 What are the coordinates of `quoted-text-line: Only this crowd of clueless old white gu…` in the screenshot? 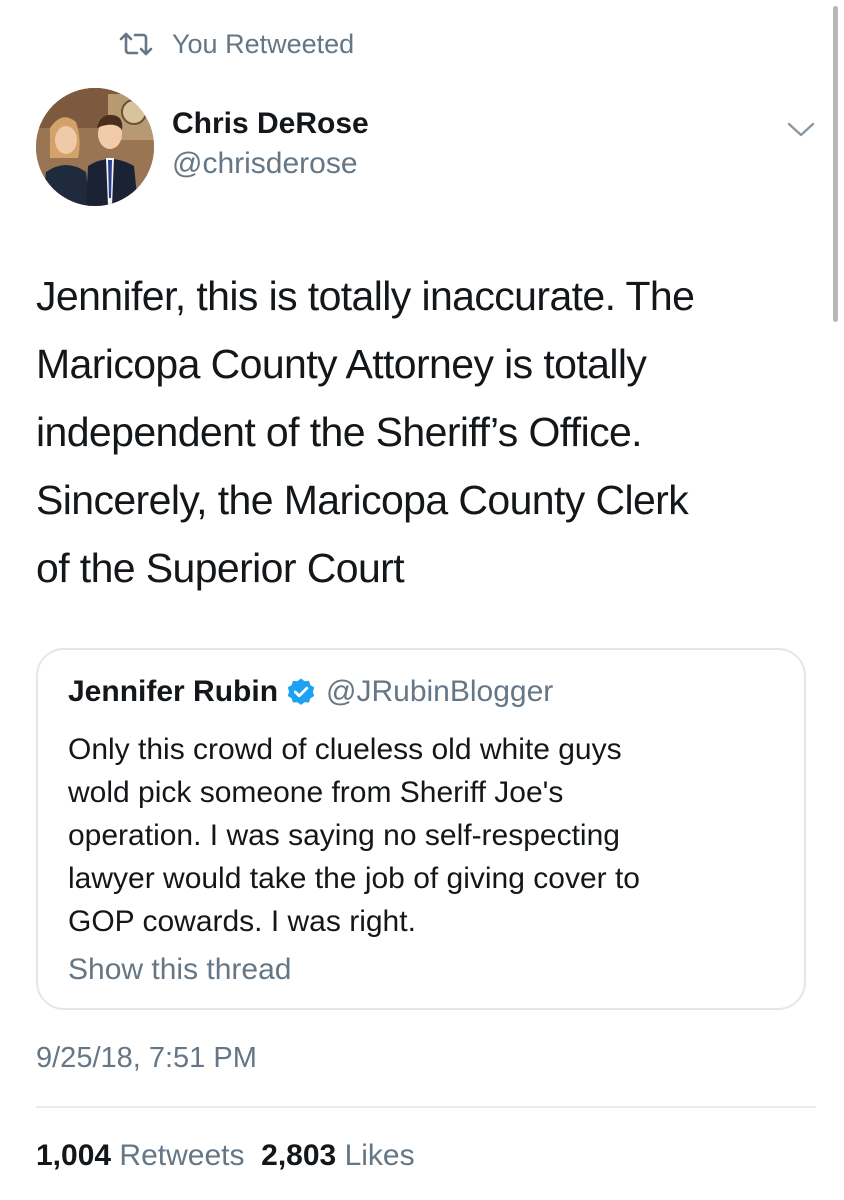 It's located at (345, 749).